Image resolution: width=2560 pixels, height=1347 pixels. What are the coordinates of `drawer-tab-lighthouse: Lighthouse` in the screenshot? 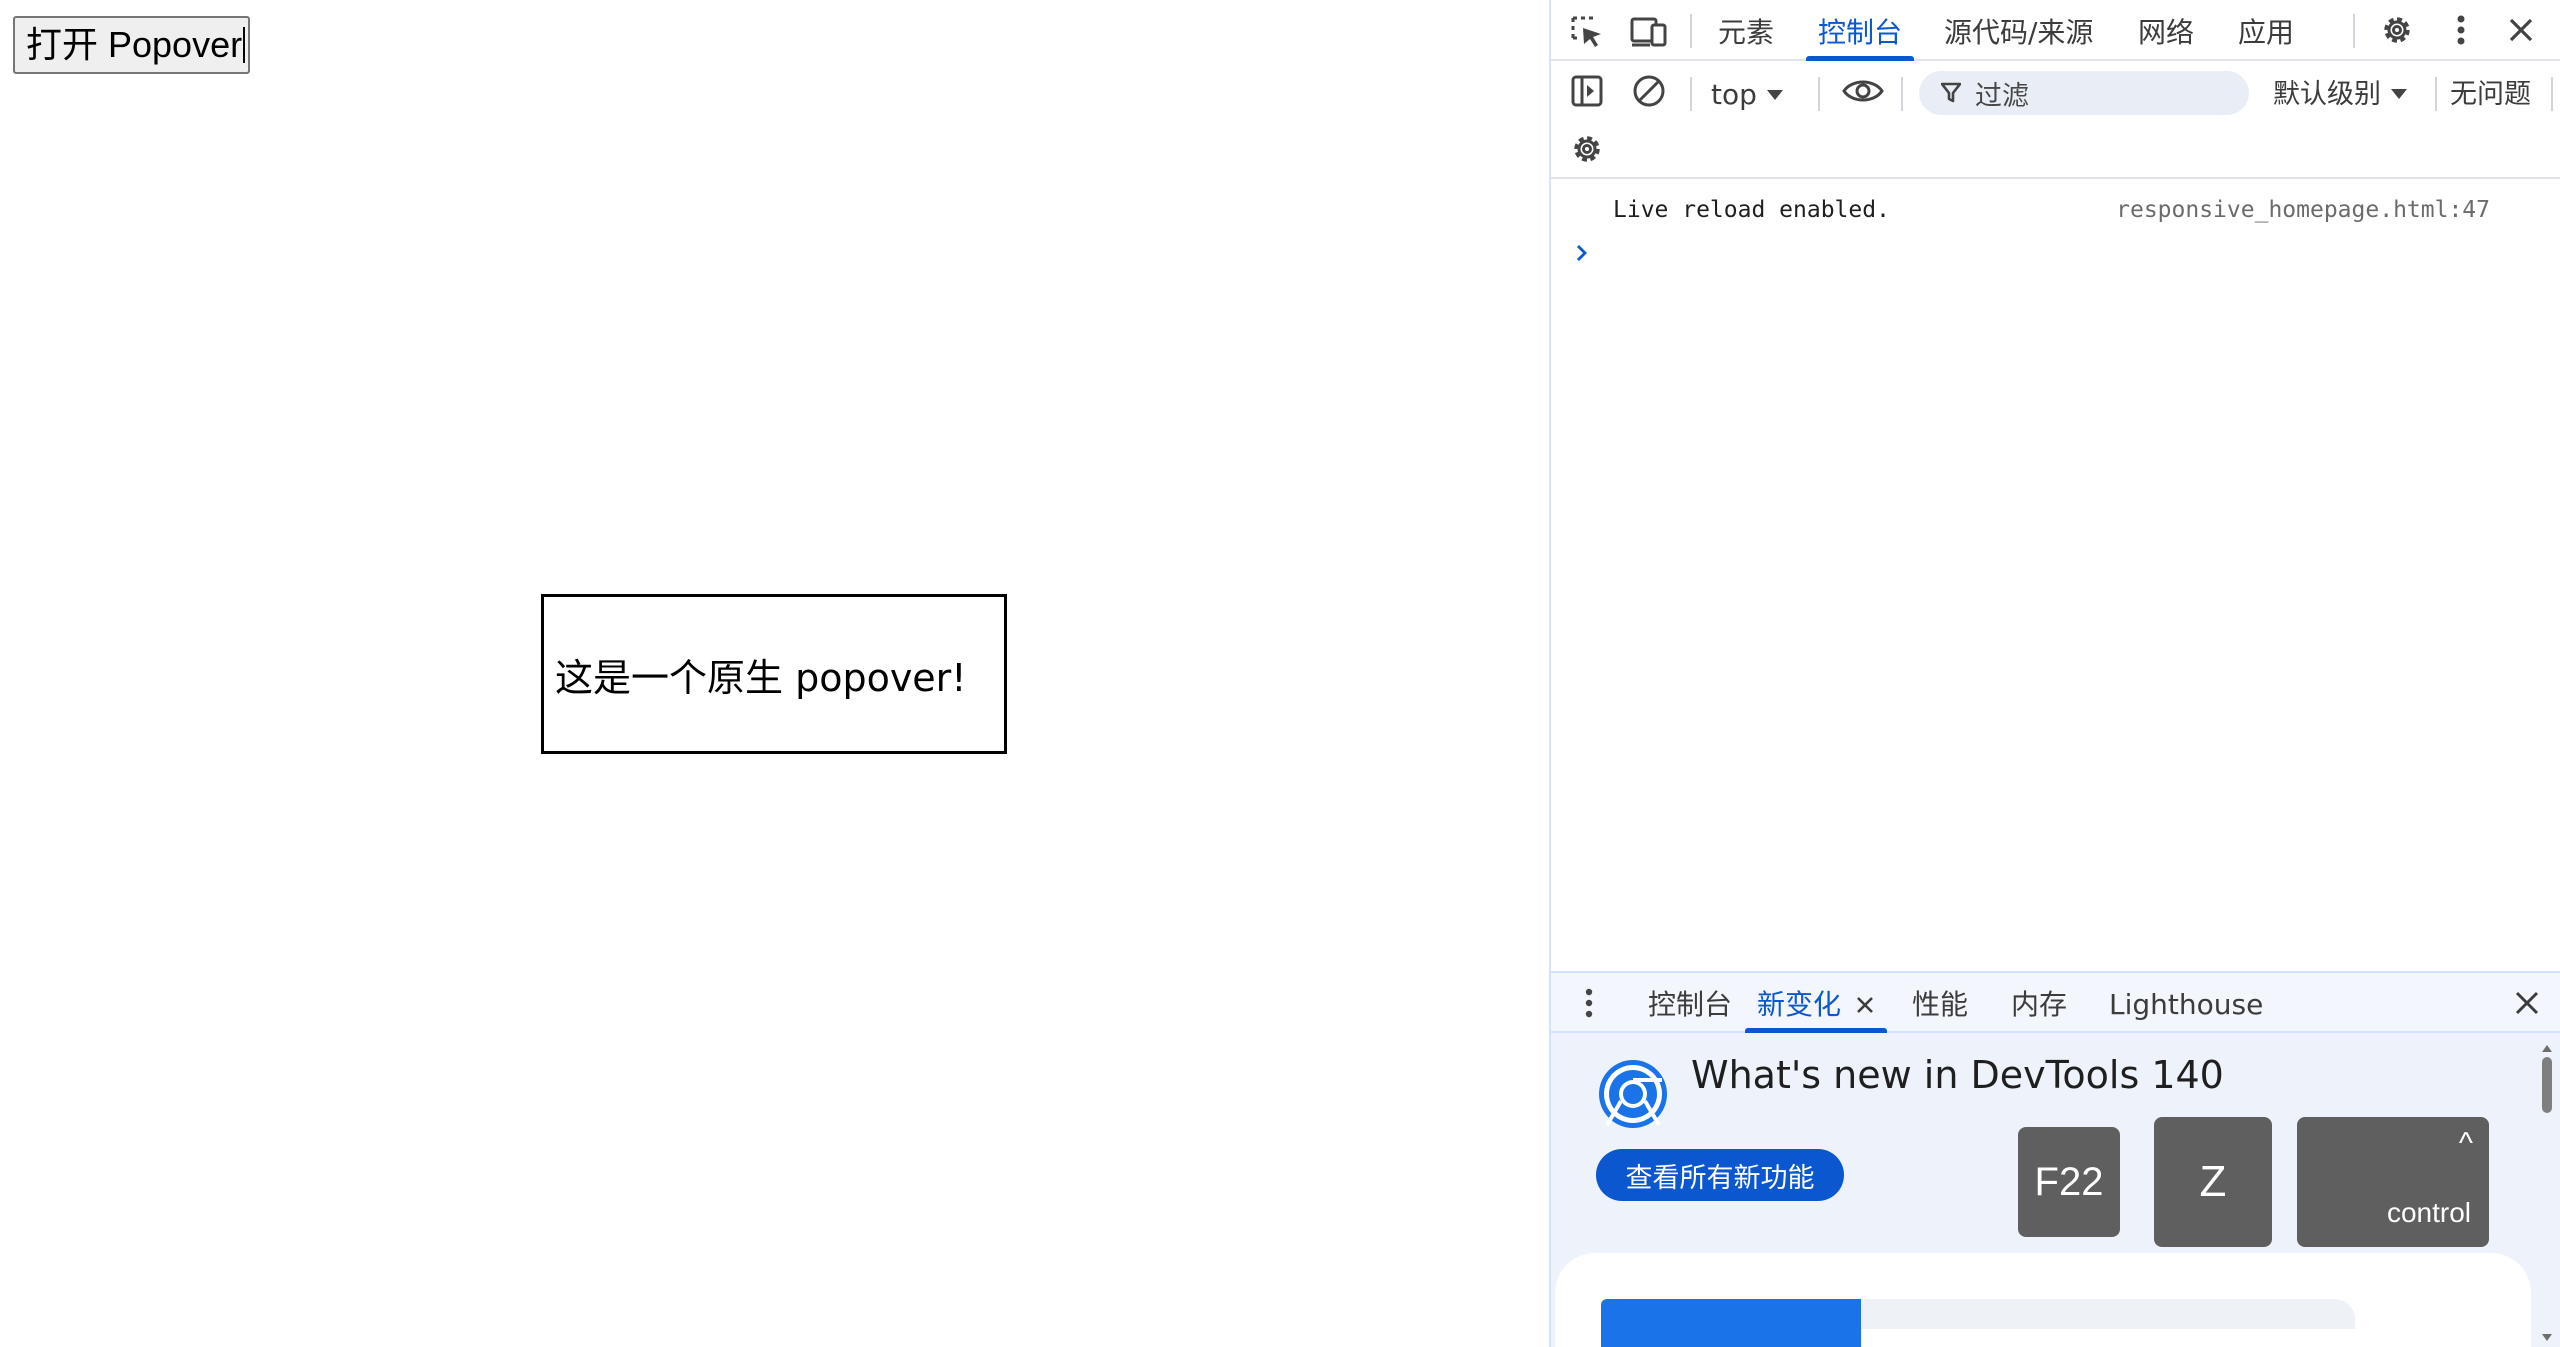 It's located at (2186, 1003).